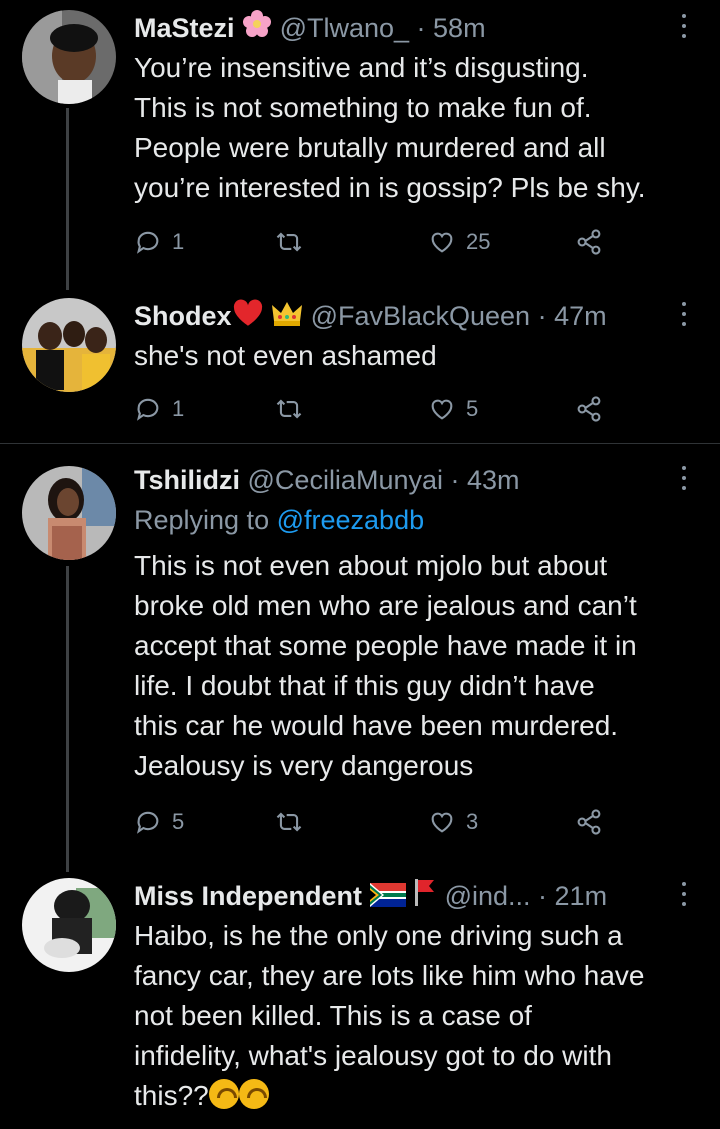 The width and height of the screenshot is (720, 1129). Describe the element at coordinates (472, 821) in the screenshot. I see `like-count: 3` at that location.